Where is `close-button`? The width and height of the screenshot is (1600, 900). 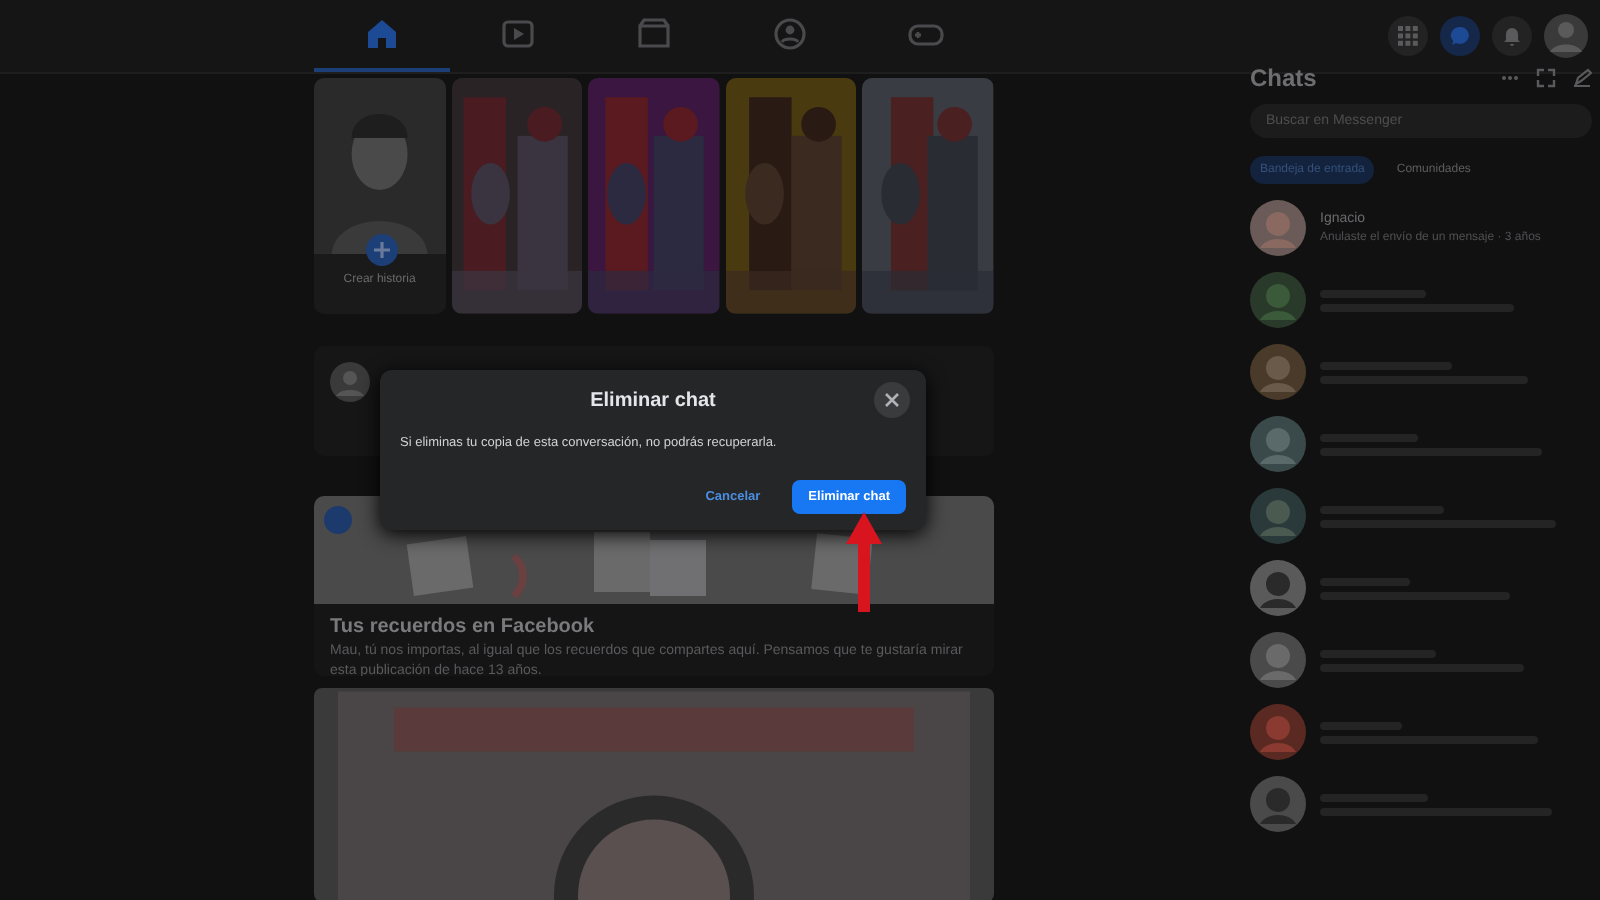 close-button is located at coordinates (892, 400).